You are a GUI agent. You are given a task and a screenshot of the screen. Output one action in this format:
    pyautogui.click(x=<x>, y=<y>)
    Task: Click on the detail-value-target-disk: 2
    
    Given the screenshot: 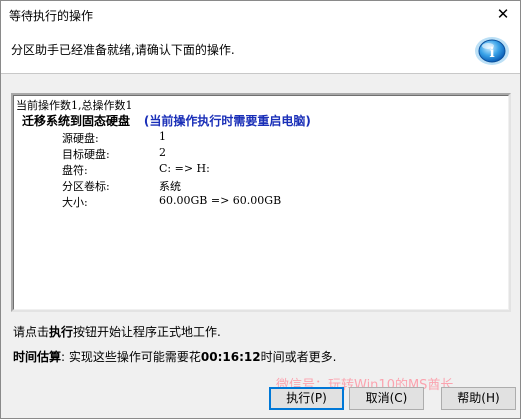 What is the action you would take?
    pyautogui.click(x=162, y=152)
    